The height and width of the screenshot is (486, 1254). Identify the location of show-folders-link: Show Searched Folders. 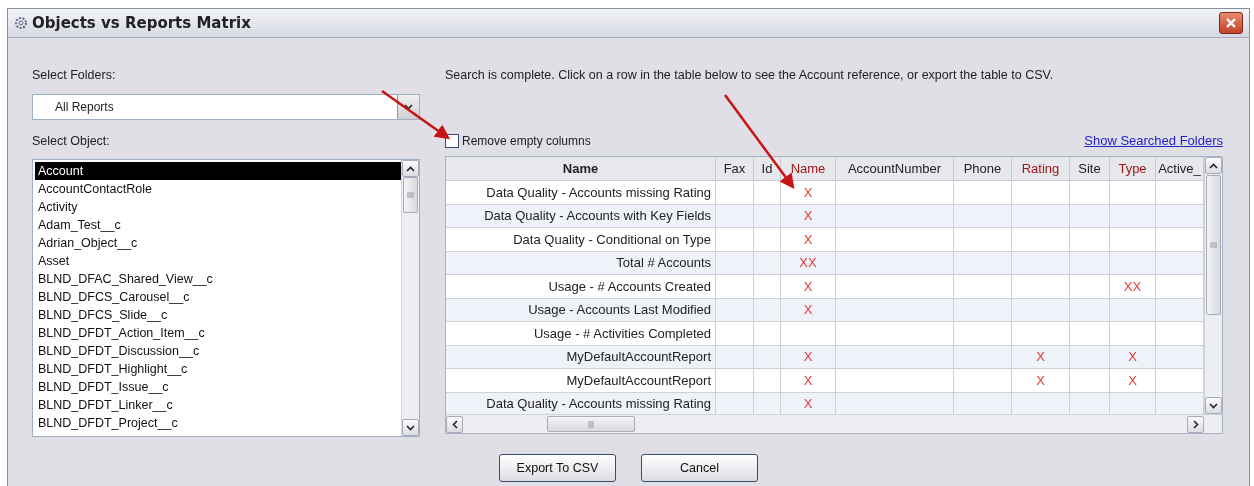
(1153, 140).